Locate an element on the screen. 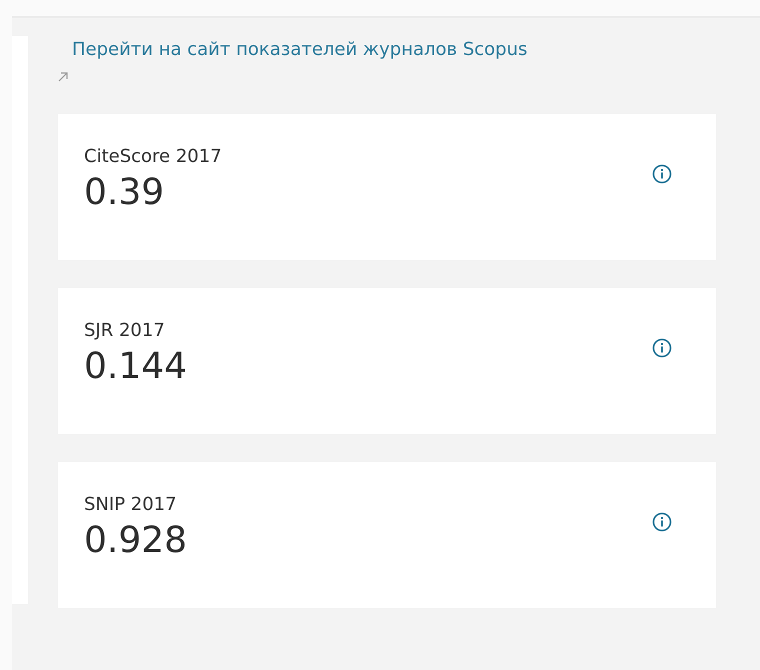 This screenshot has width=760, height=670. metric-value: 0.928 is located at coordinates (136, 541).